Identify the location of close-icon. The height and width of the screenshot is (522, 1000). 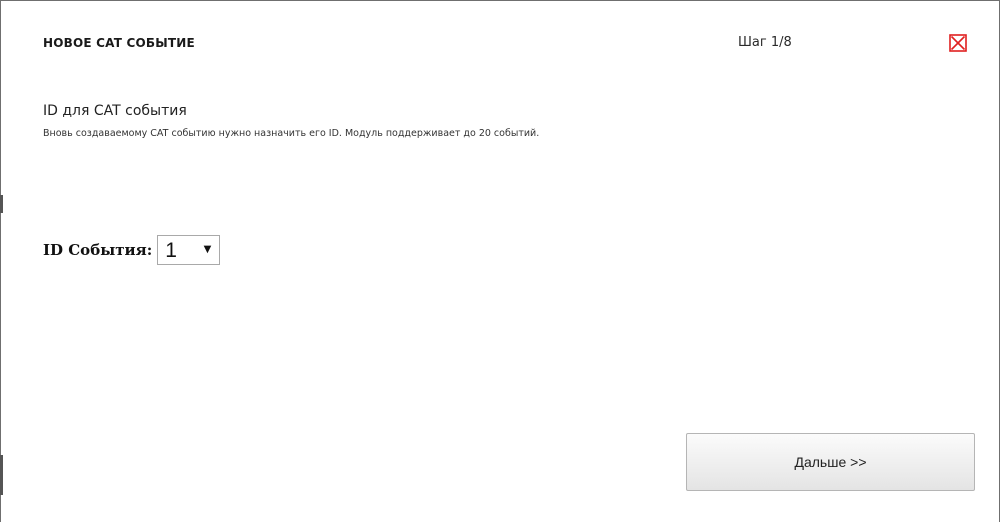
(958, 43).